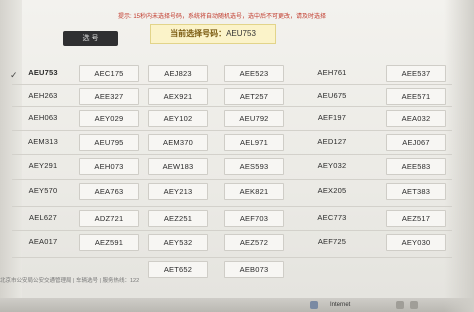 Image resolution: width=474 pixels, height=312 pixels. What do you see at coordinates (332, 141) in the screenshot?
I see `plate-option: AED127` at bounding box center [332, 141].